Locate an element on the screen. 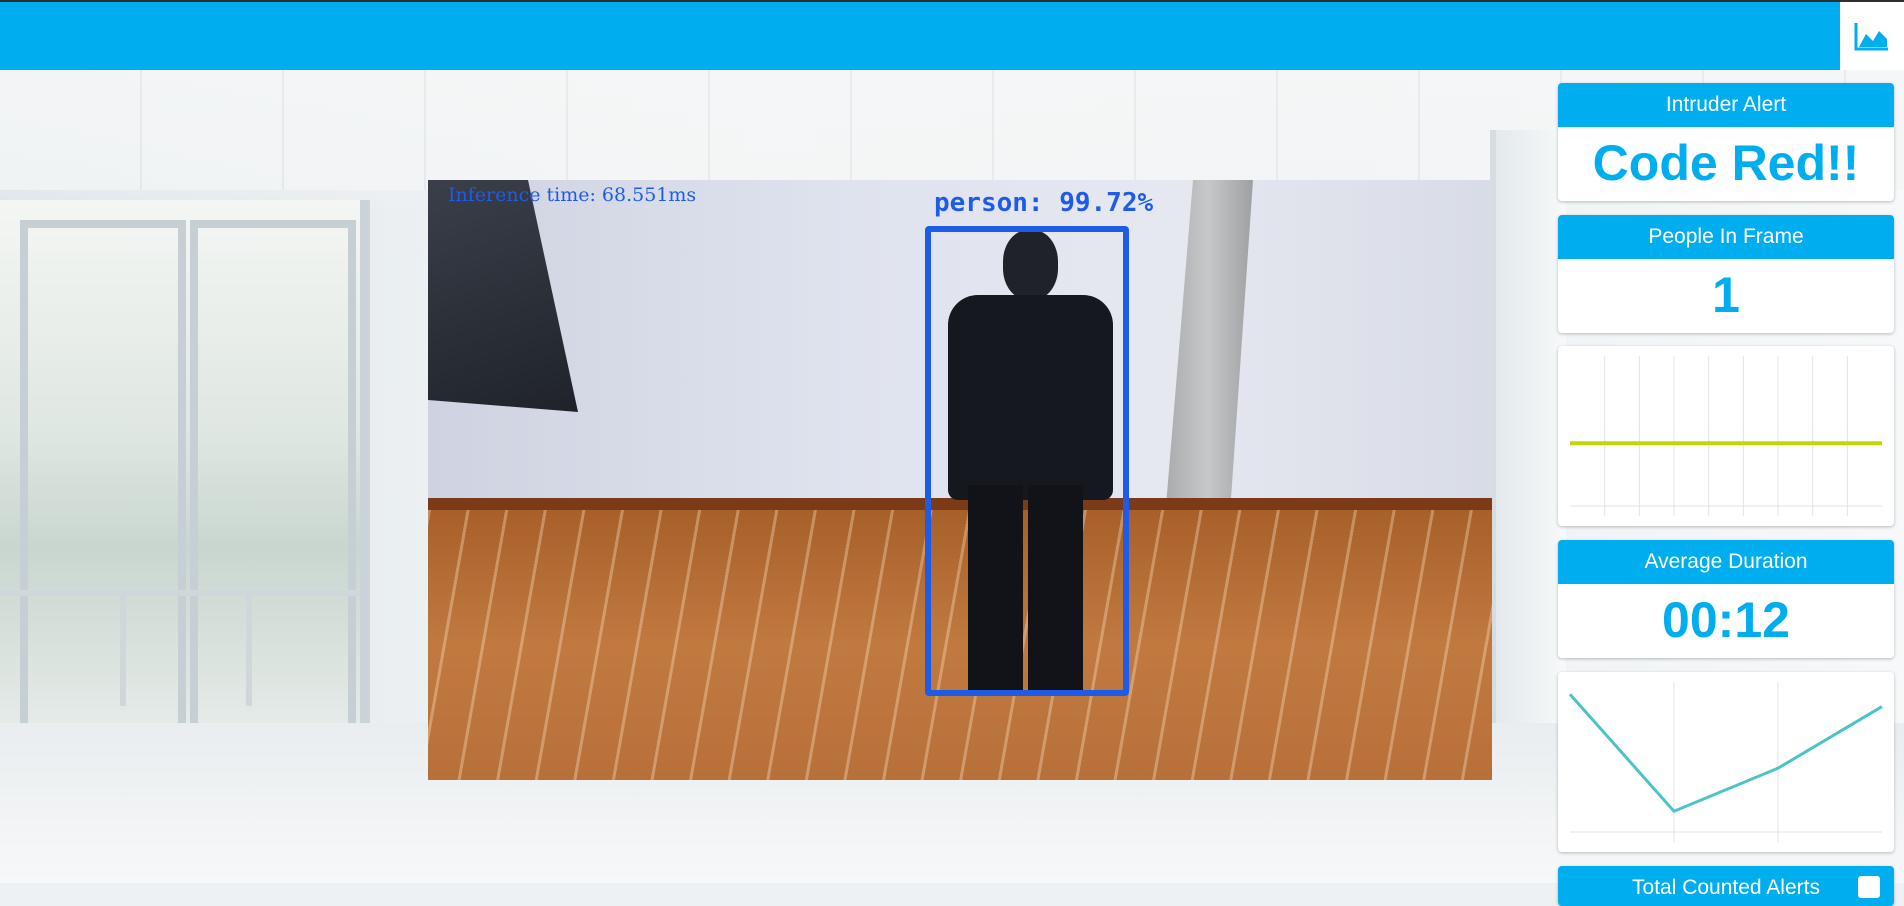 The image size is (1904, 906). duration-chart is located at coordinates (1725, 762).